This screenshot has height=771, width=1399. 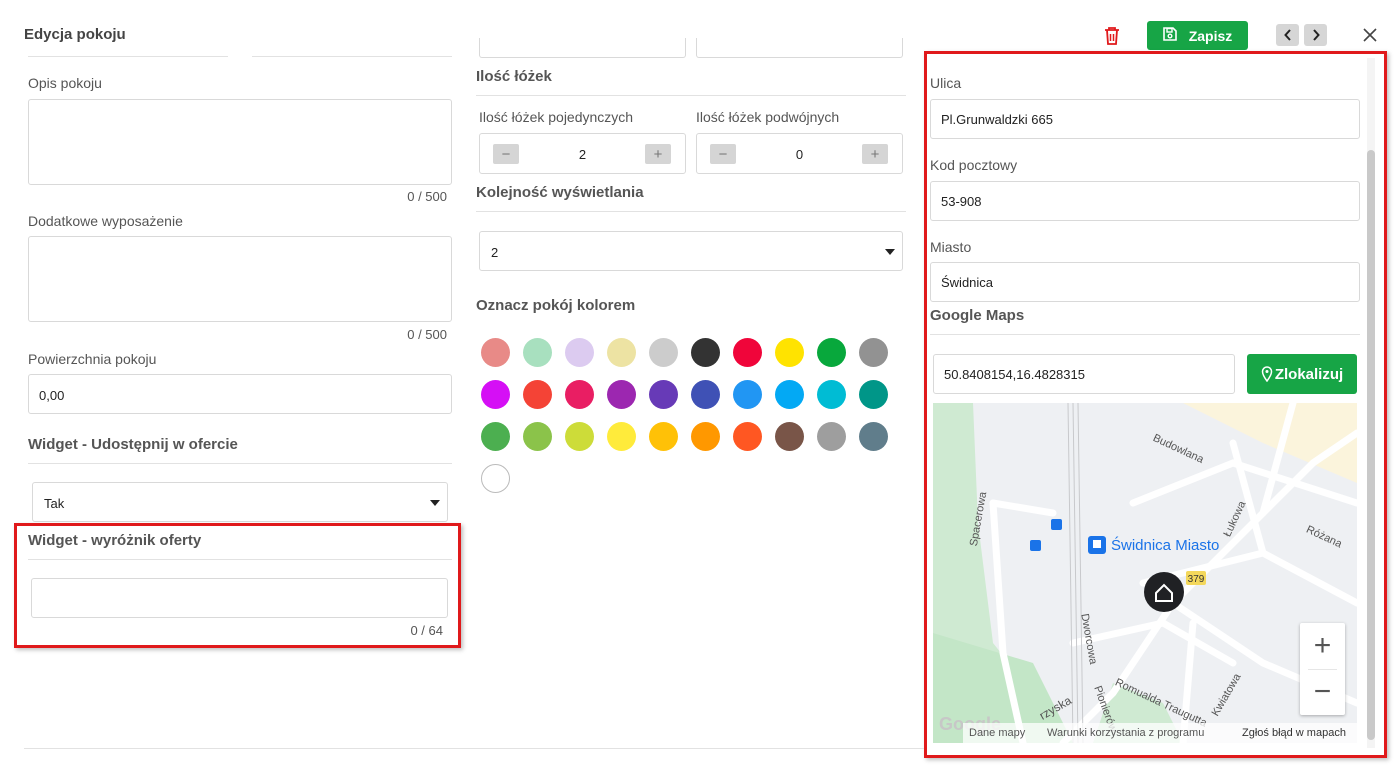 What do you see at coordinates (961, 201) in the screenshot?
I see `postal-value: 53-908` at bounding box center [961, 201].